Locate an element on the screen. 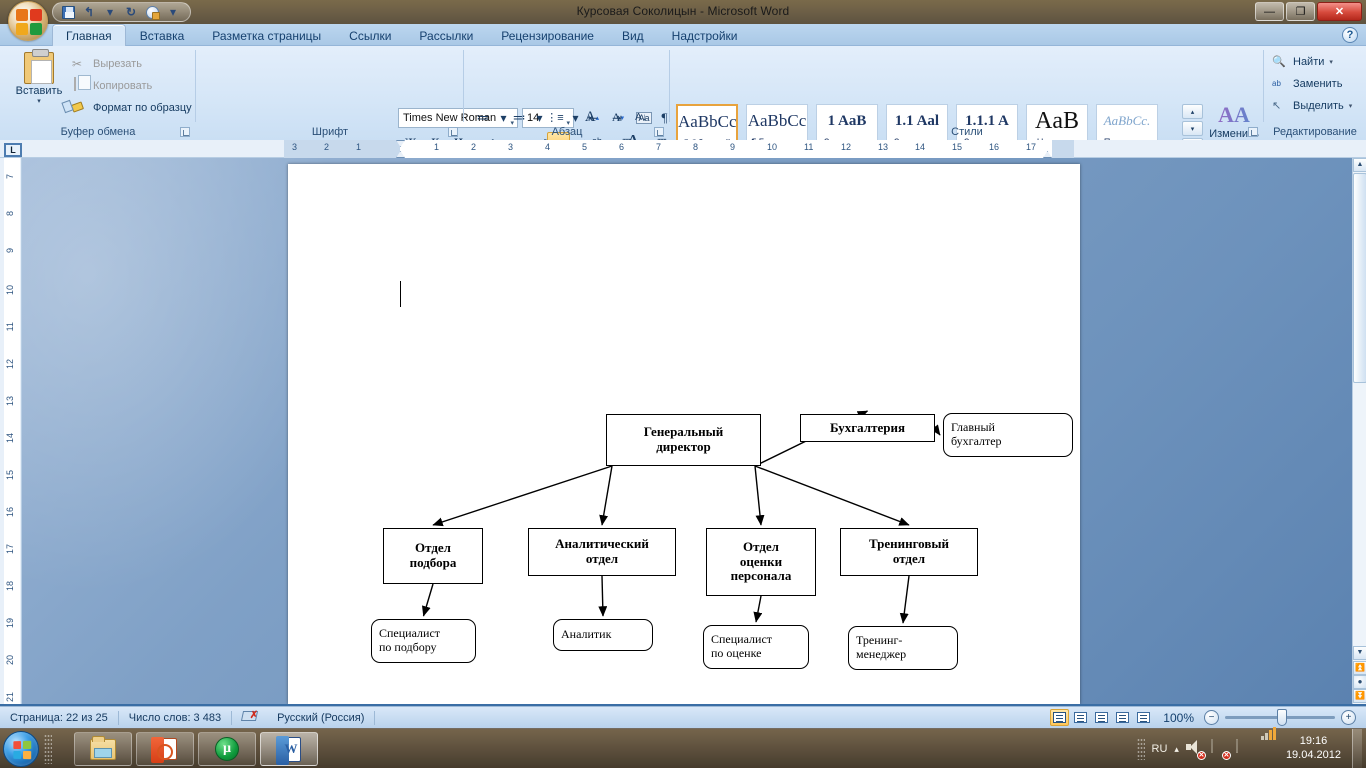  previous-page-icon: ⏫ is located at coordinates (1359, 668).